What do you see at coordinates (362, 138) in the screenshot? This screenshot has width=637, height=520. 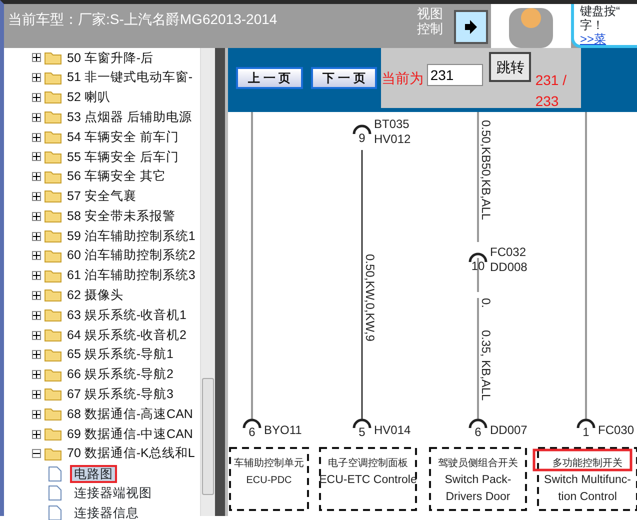 I see `pin-number: 9` at bounding box center [362, 138].